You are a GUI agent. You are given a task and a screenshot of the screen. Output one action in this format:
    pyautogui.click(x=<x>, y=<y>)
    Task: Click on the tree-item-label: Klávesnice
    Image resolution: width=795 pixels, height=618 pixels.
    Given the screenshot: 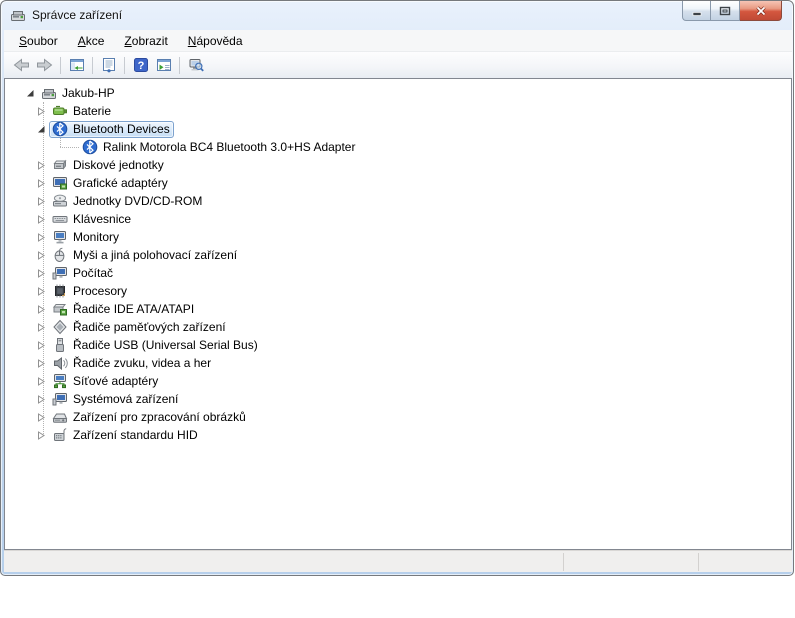 What is the action you would take?
    pyautogui.click(x=102, y=219)
    